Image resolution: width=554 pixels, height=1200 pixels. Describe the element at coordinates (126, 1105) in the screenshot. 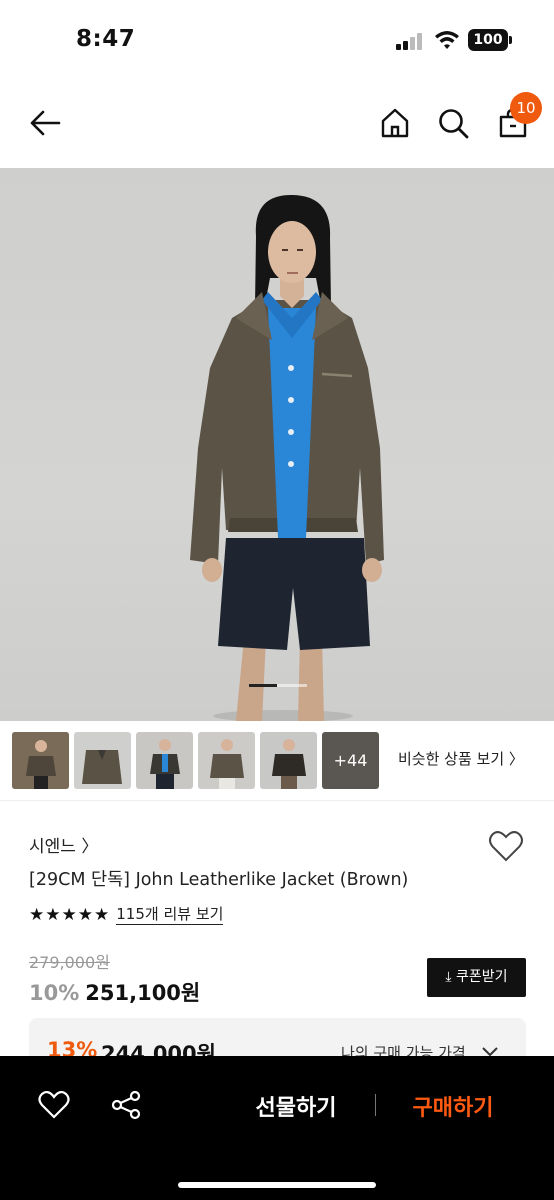

I see `share-icon` at that location.